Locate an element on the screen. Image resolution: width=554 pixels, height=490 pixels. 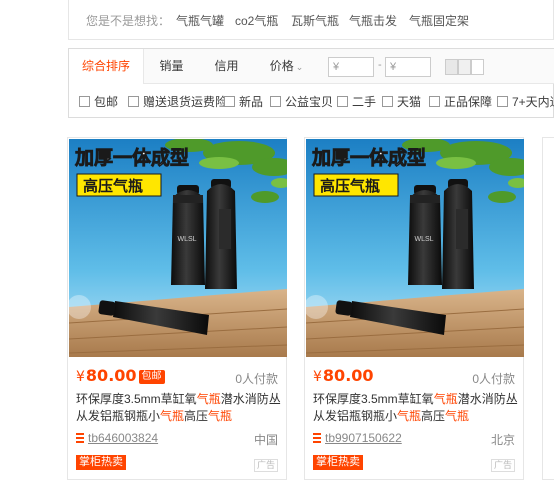
shop-link: tb9907150622 is located at coordinates (357, 438).